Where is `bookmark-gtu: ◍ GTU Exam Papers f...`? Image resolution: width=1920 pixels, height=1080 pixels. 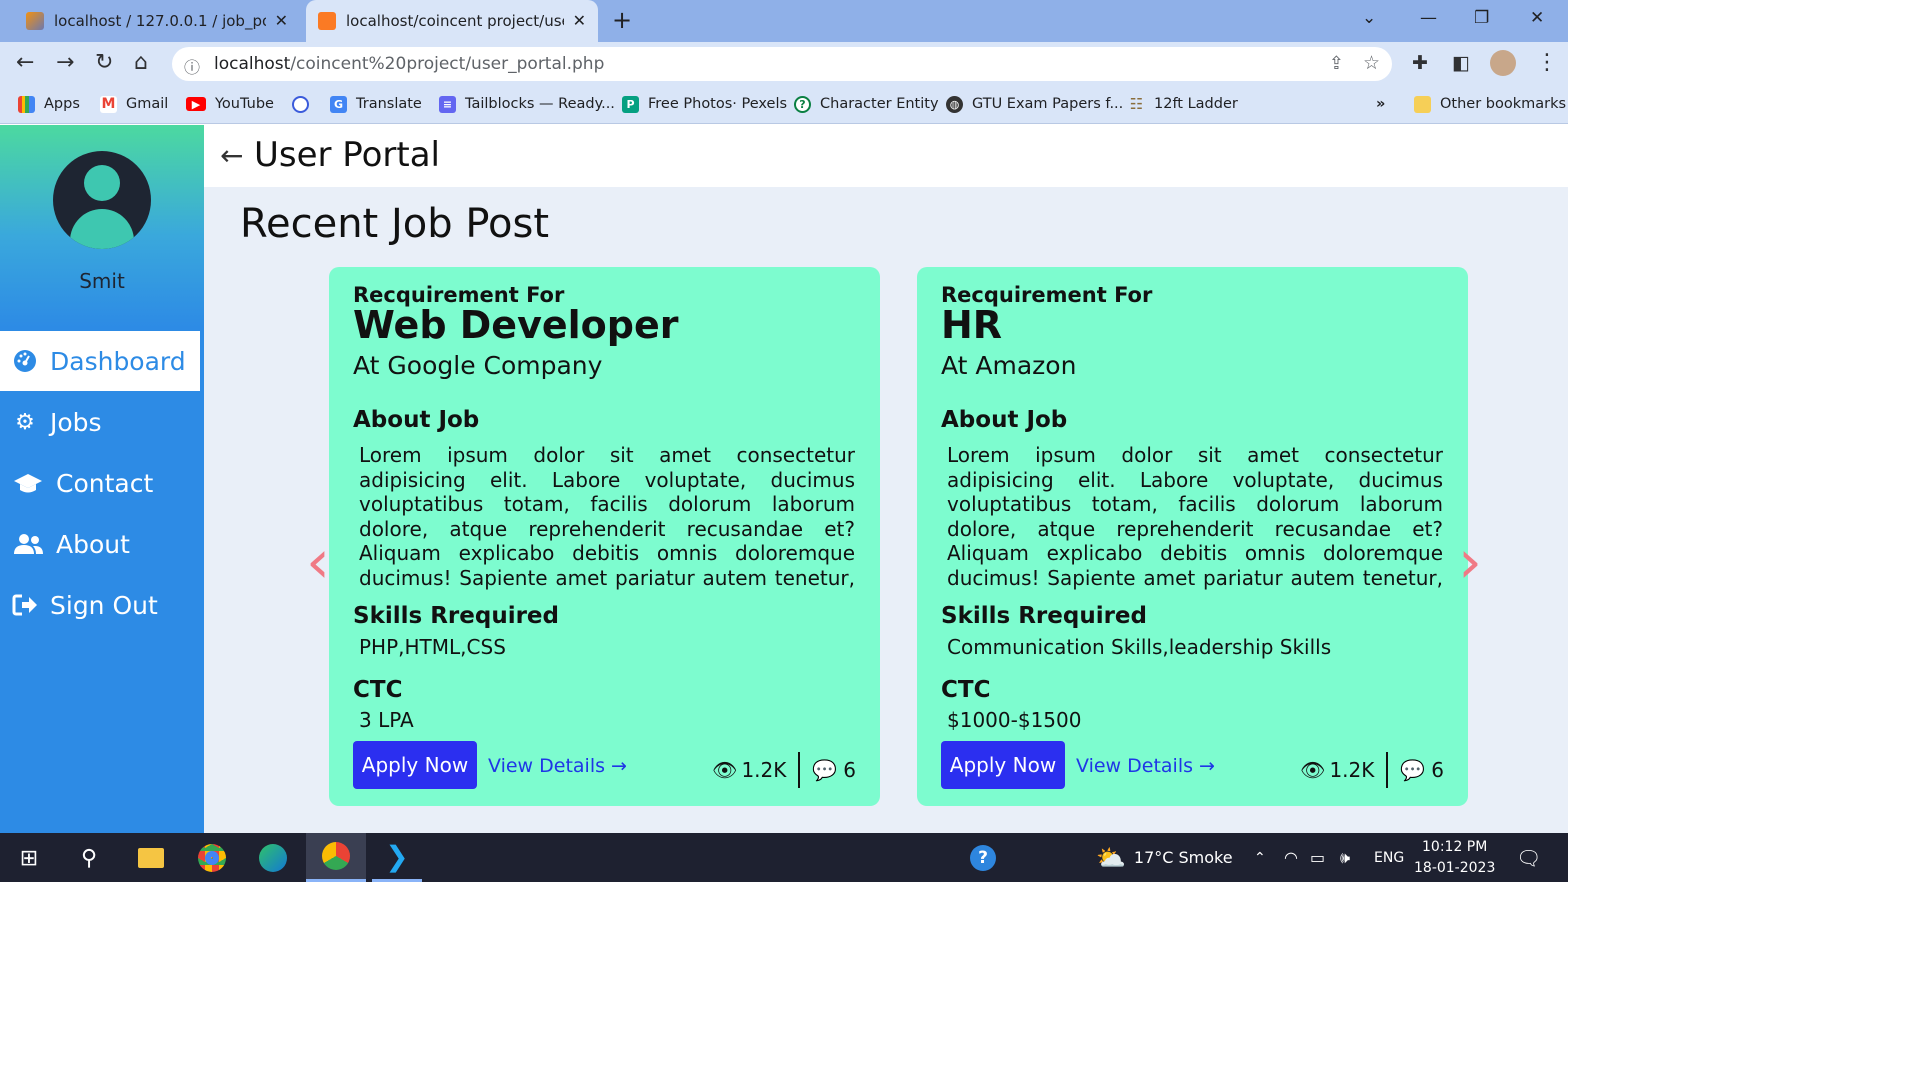 bookmark-gtu: ◍ GTU Exam Papers f... is located at coordinates (1034, 104).